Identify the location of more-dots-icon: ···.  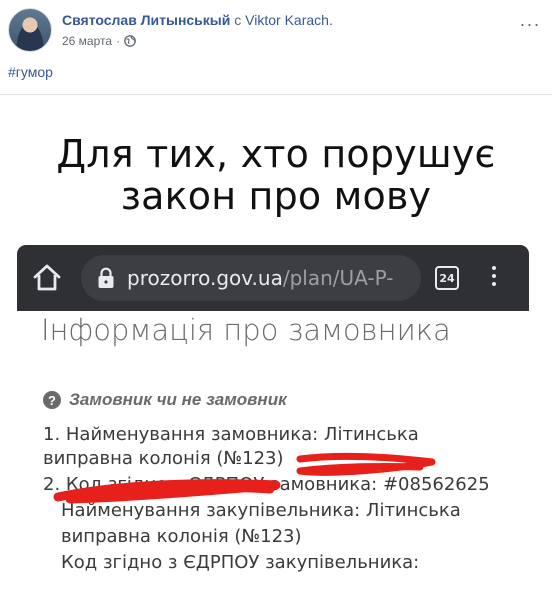
(530, 24).